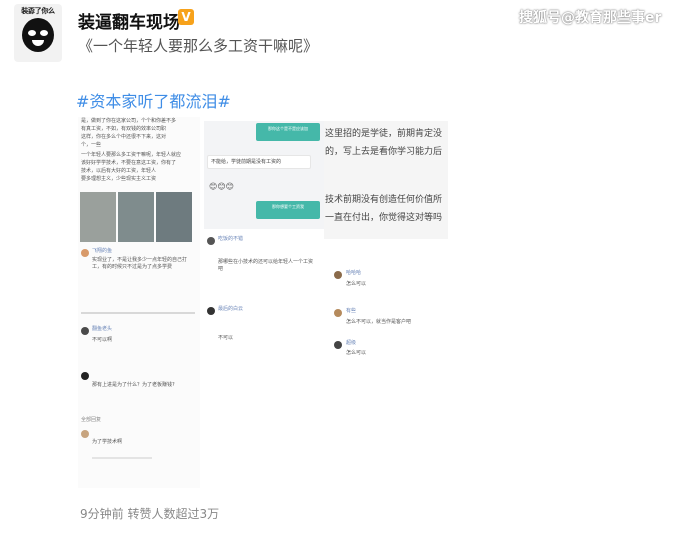  I want to click on chat-bubble-sent: 那你想要个工资我, so click(288, 210).